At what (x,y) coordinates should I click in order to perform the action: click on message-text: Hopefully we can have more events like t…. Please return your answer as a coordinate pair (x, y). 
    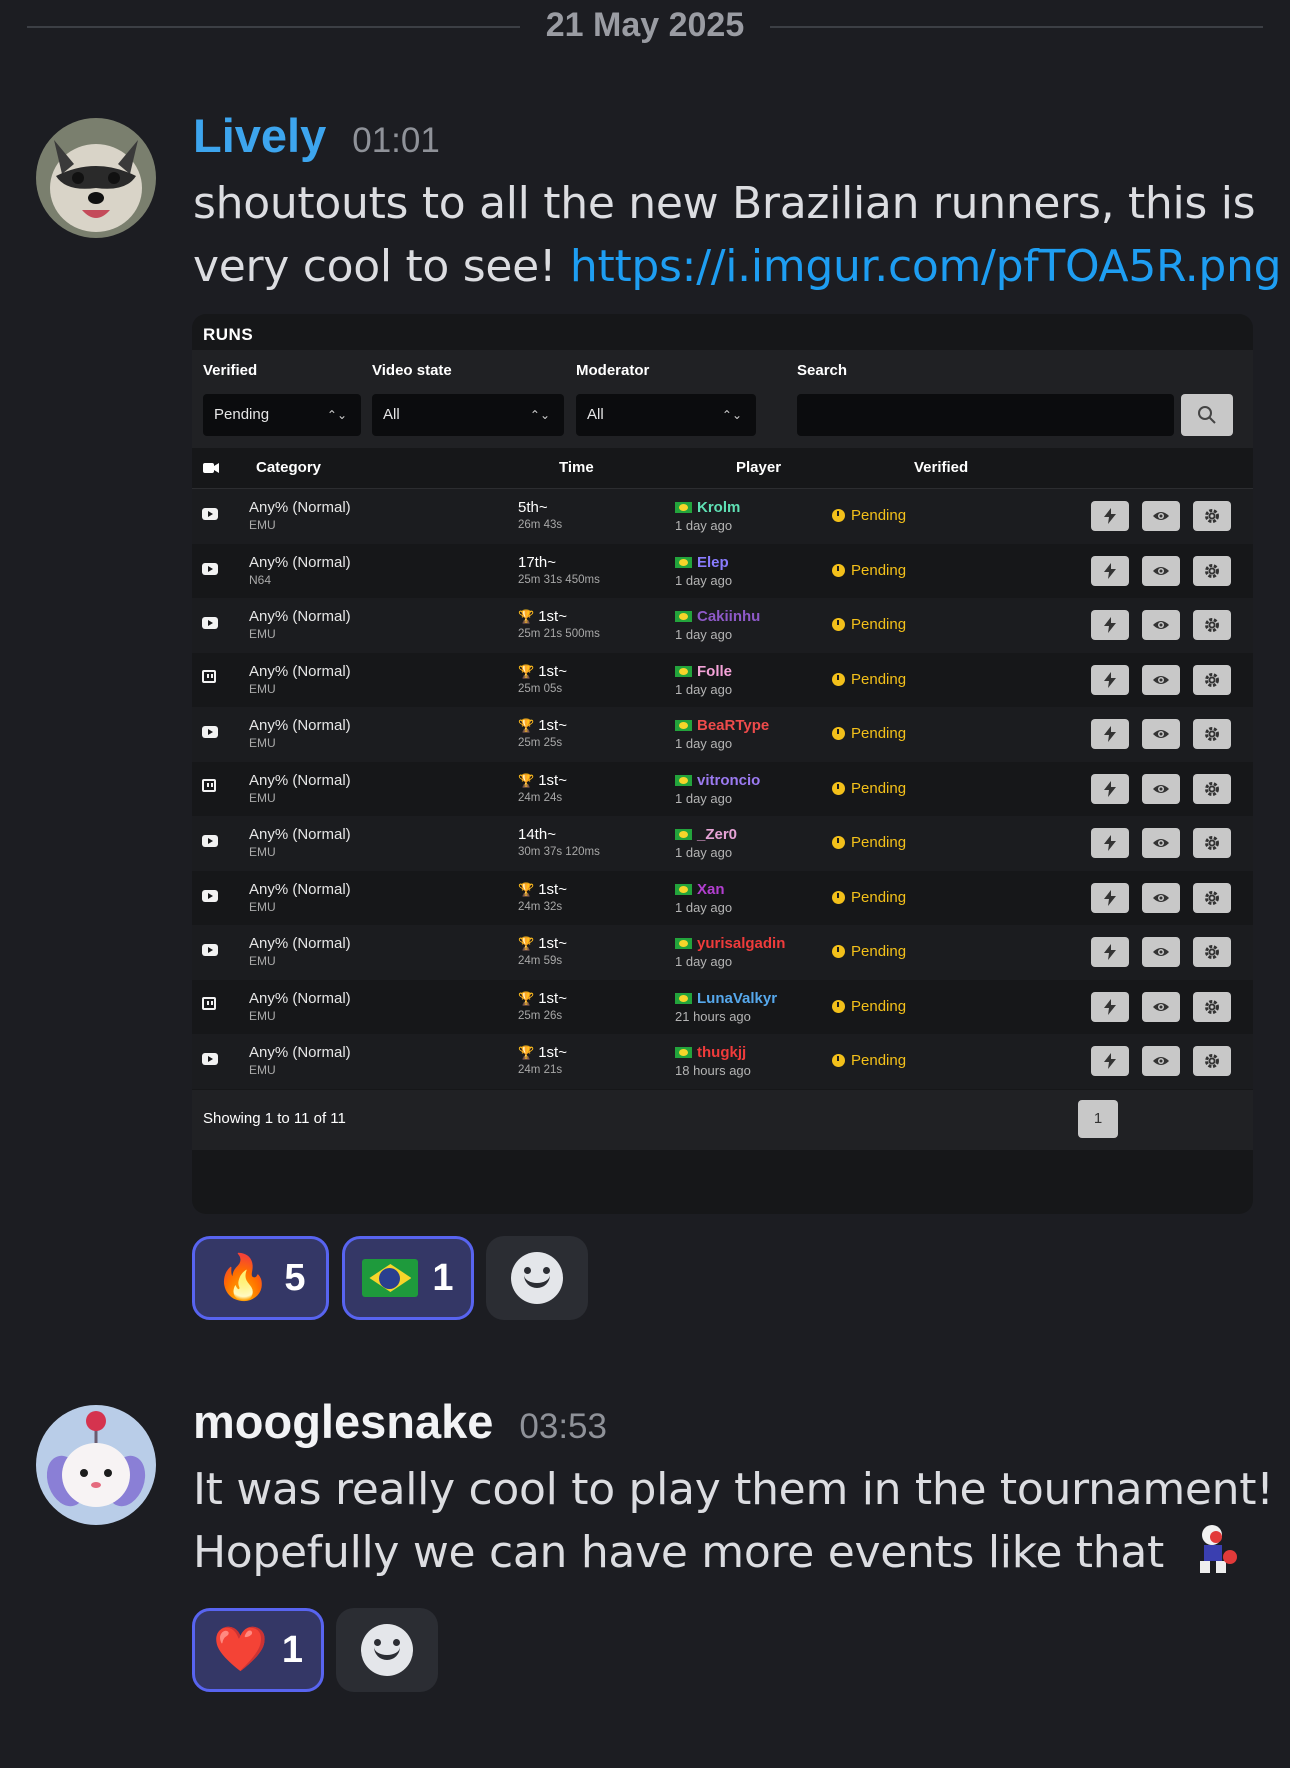
    Looking at the image, I should click on (678, 1552).